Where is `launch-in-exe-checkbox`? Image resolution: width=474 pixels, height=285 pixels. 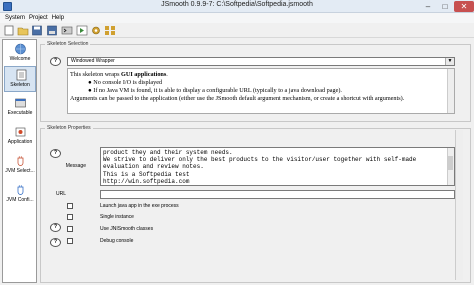
launch-in-exe-checkbox is located at coordinates (70, 206).